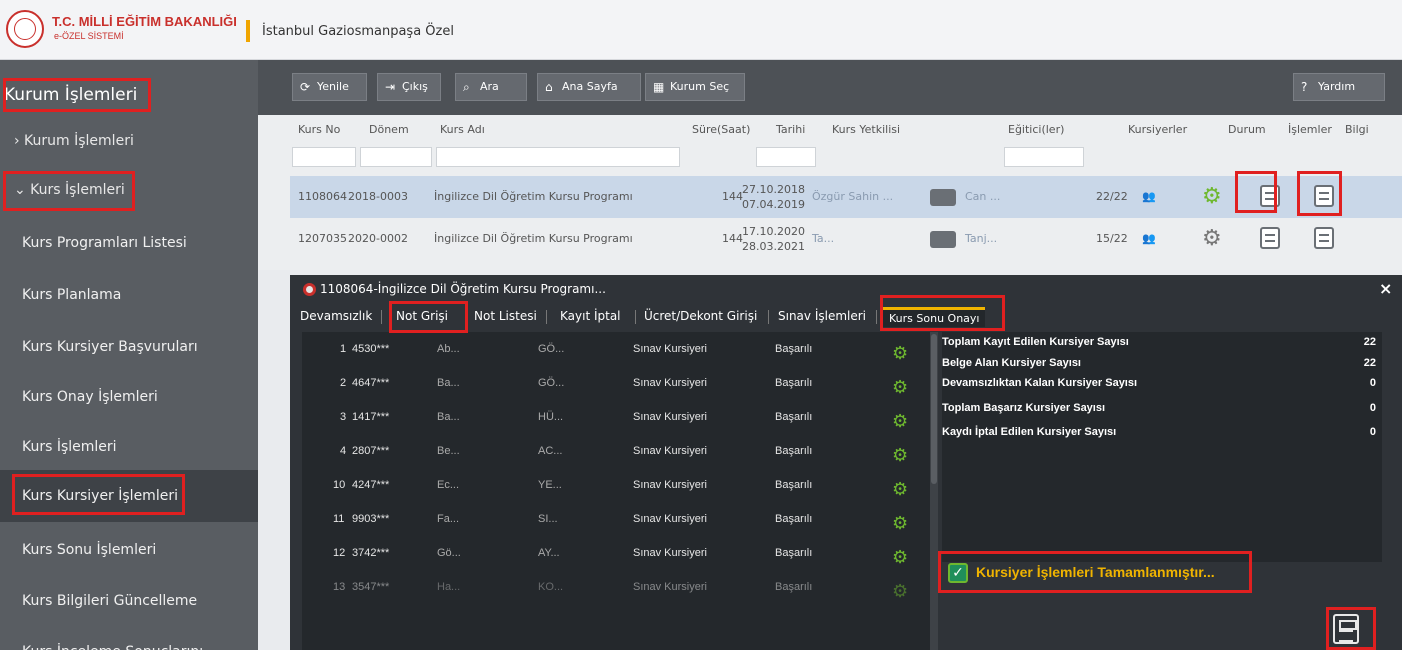 The height and width of the screenshot is (650, 1402). What do you see at coordinates (505, 316) in the screenshot?
I see `tab-not-listesi: Not Listesi` at bounding box center [505, 316].